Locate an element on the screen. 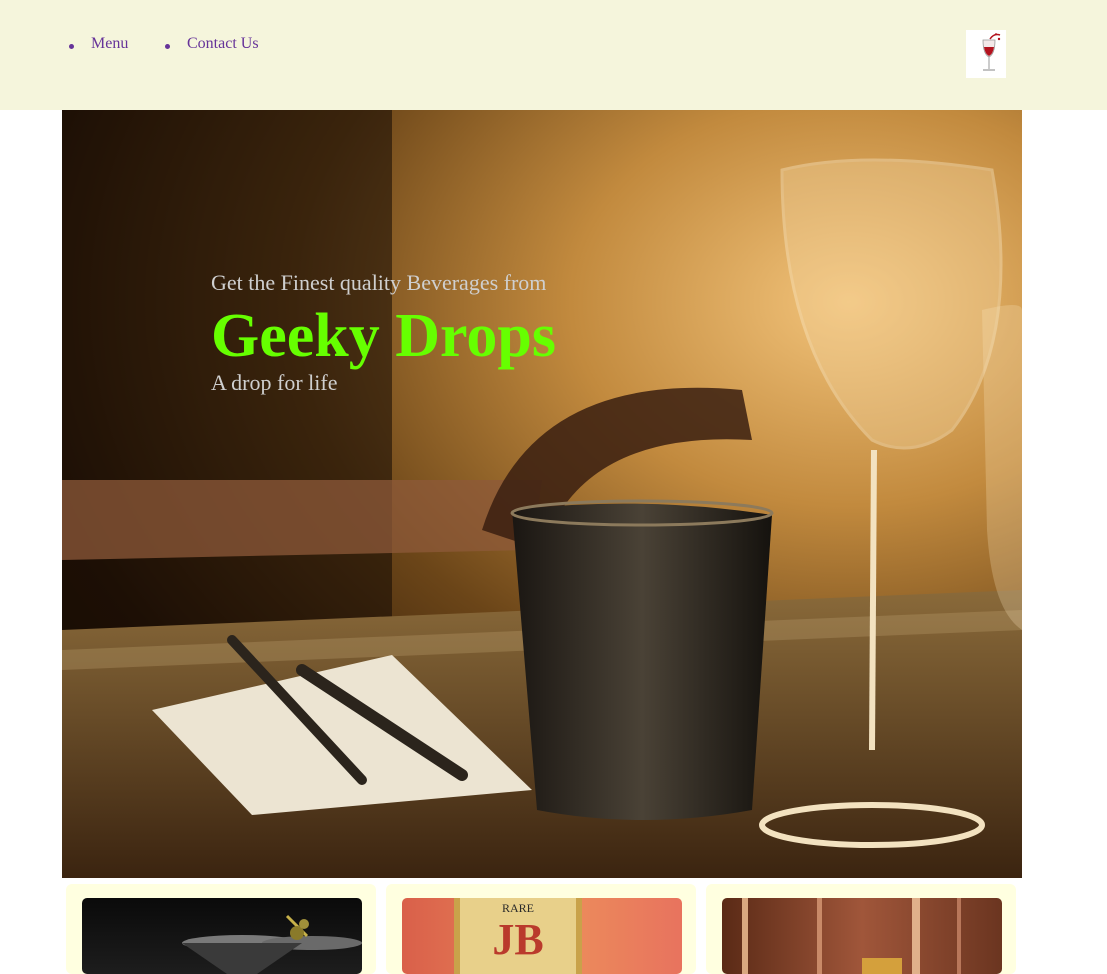 This screenshot has width=1107, height=974. nav-item-contact-us: Contact Us is located at coordinates (212, 44).